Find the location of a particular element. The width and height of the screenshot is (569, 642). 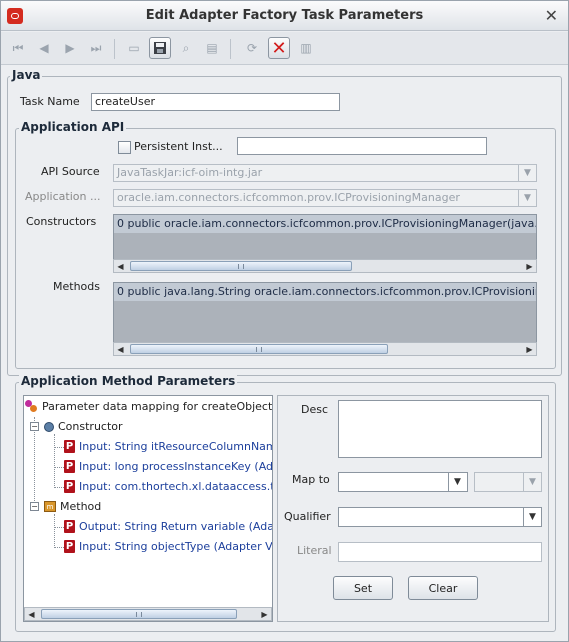

tree-leaf-label: Input: long processInstanceKey (Ad is located at coordinates (176, 466).